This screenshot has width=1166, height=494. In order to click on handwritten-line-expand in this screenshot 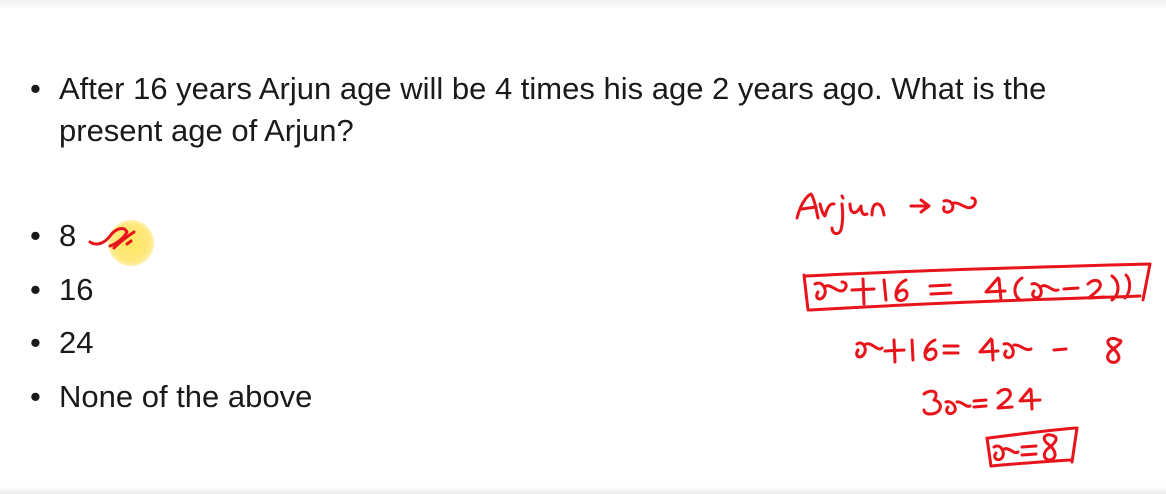, I will do `click(989, 350)`.